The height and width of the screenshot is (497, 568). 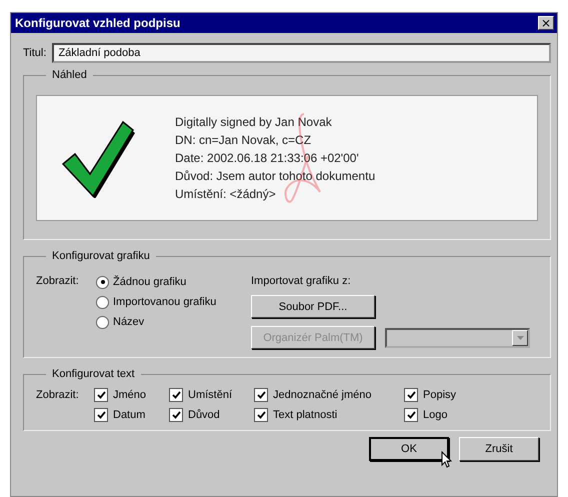 What do you see at coordinates (520, 338) in the screenshot?
I see `caret-icon` at bounding box center [520, 338].